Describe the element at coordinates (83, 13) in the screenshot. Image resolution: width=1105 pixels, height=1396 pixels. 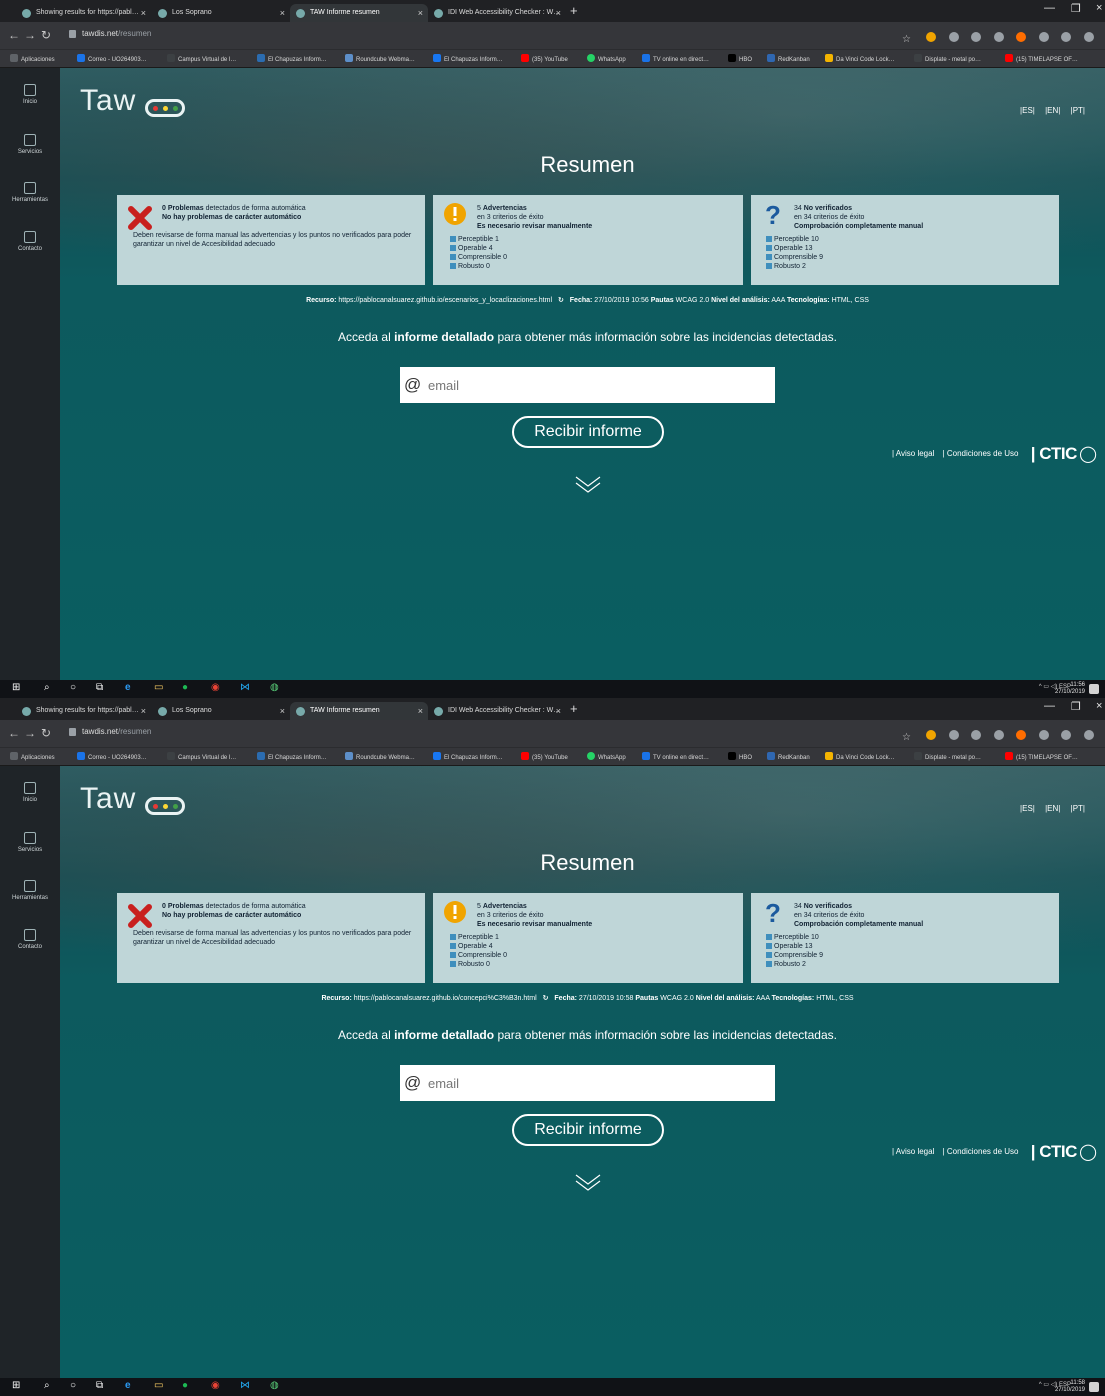
I see `browser-tab: Showing results for https://pabl… ×` at that location.